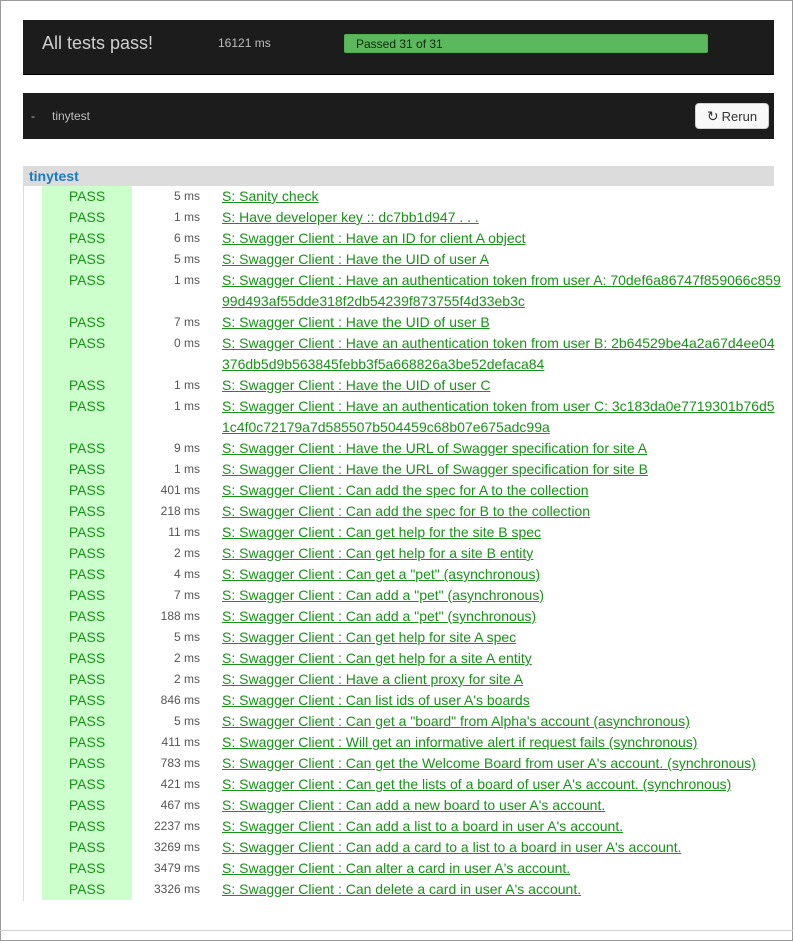  What do you see at coordinates (180, 784) in the screenshot?
I see `test-duration: 421 ms` at bounding box center [180, 784].